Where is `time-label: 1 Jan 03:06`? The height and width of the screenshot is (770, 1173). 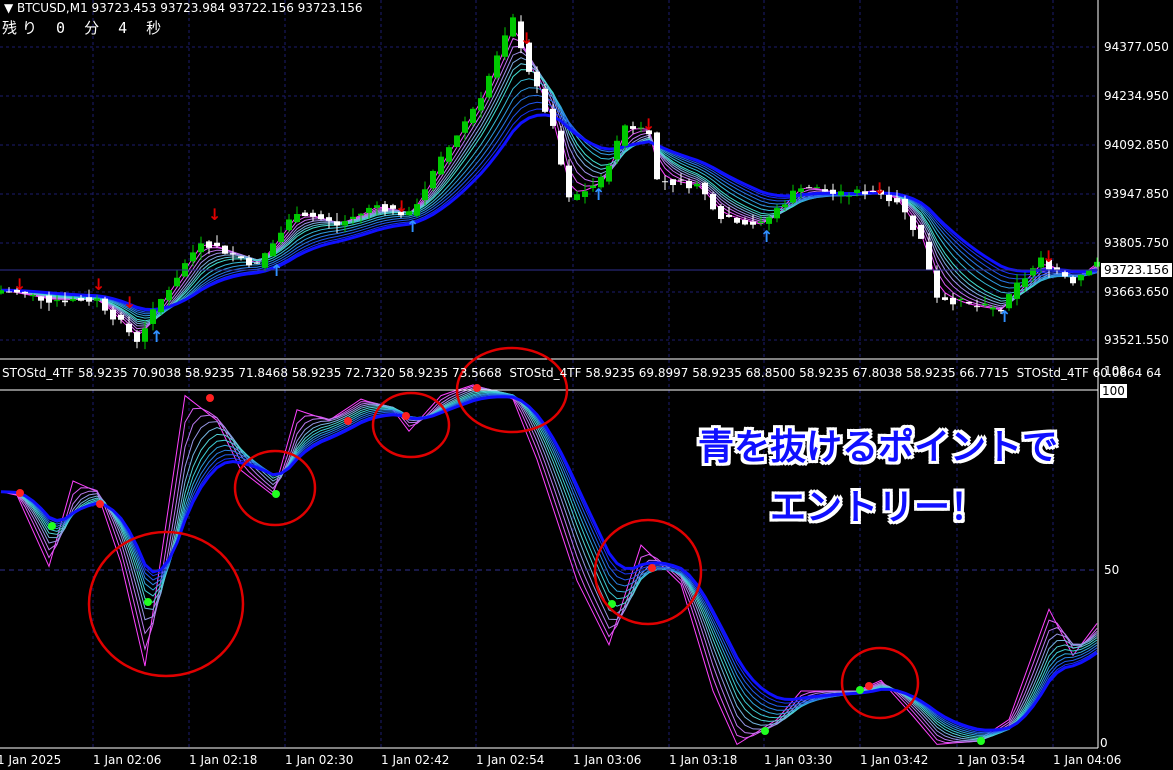 time-label: 1 Jan 03:06 is located at coordinates (607, 760).